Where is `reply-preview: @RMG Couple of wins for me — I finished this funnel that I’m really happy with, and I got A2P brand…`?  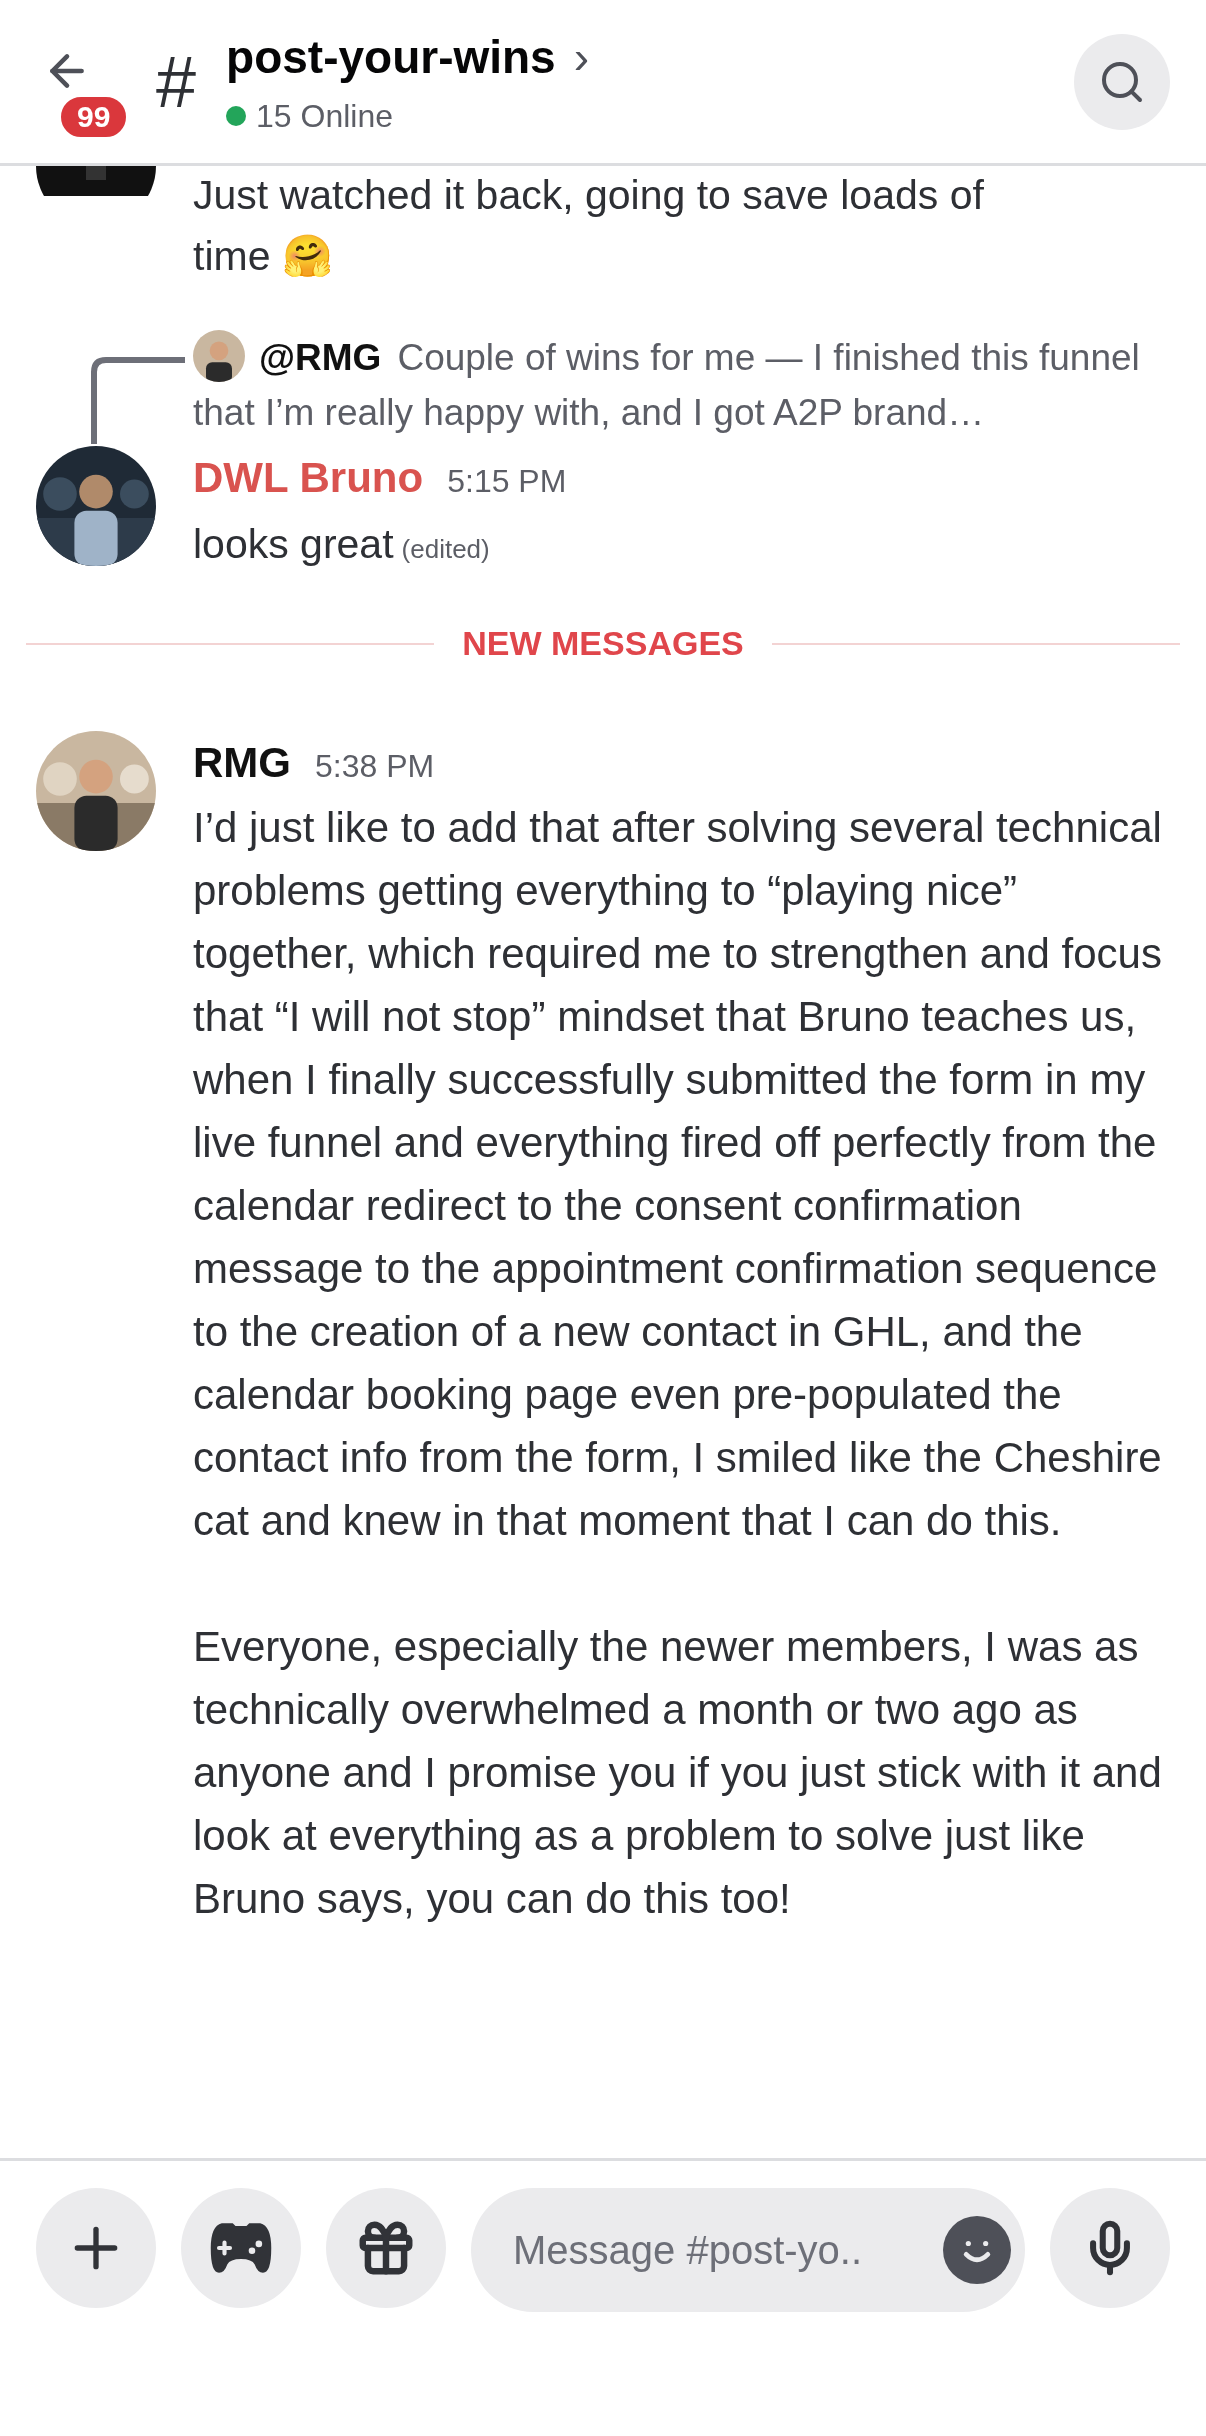
reply-preview: @RMG Couple of wins for me — I finished this funnel that I’m really happy with, and I got A2P brand… is located at coordinates (689, 385).